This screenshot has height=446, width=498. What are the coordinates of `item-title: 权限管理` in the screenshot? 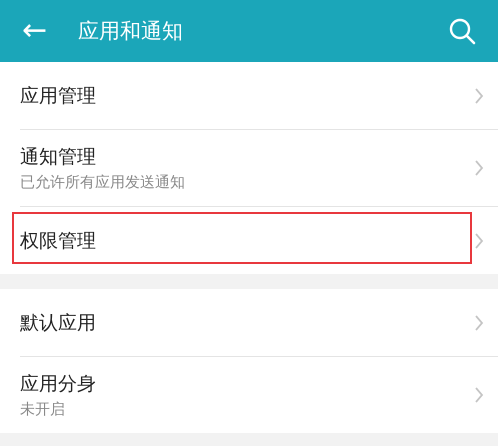 It's located at (58, 241).